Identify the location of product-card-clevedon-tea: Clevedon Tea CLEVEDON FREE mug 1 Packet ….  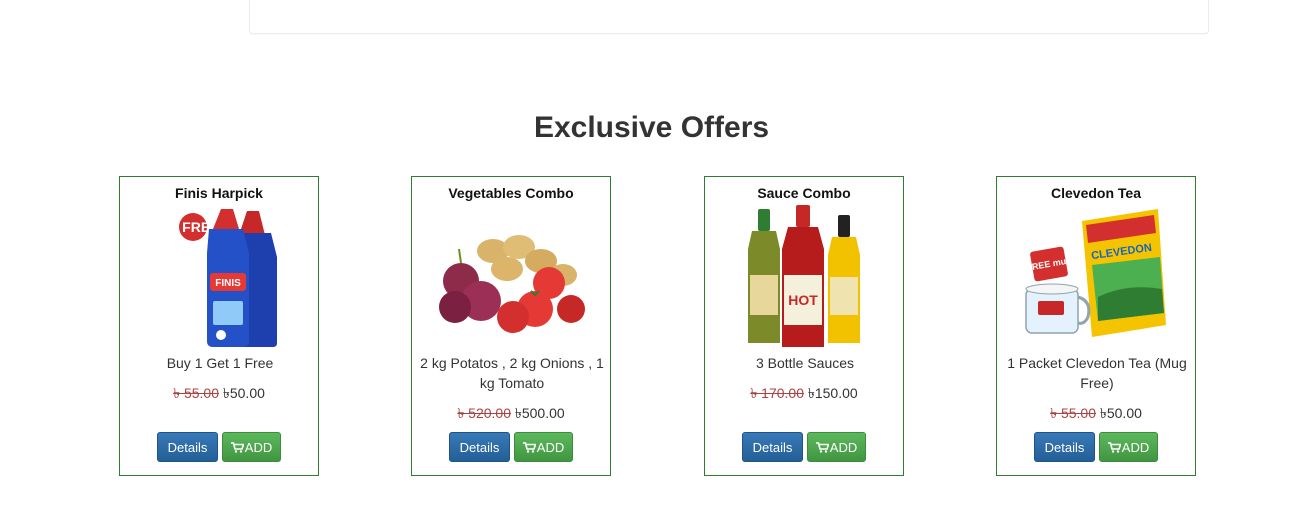
(1096, 326).